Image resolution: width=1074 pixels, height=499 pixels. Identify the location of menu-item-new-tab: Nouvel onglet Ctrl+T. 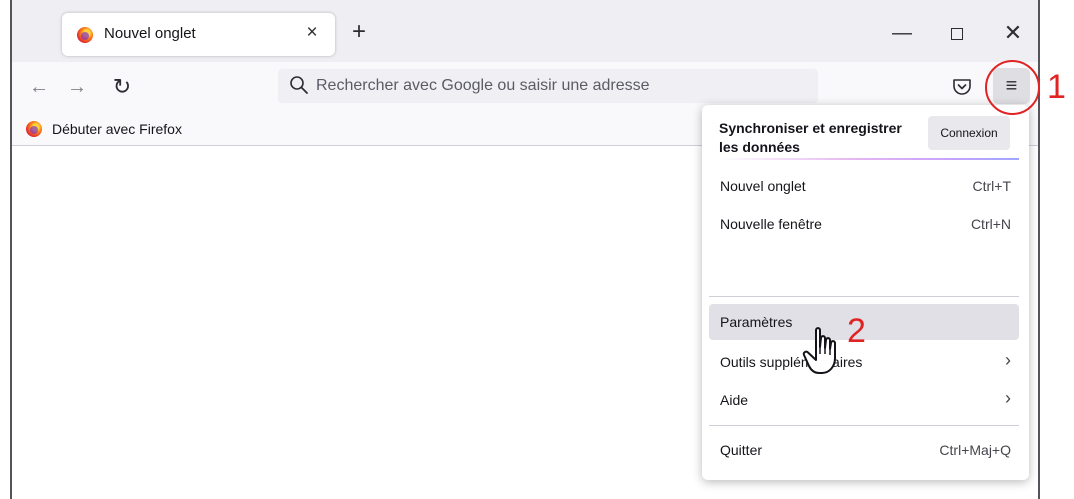
(864, 186).